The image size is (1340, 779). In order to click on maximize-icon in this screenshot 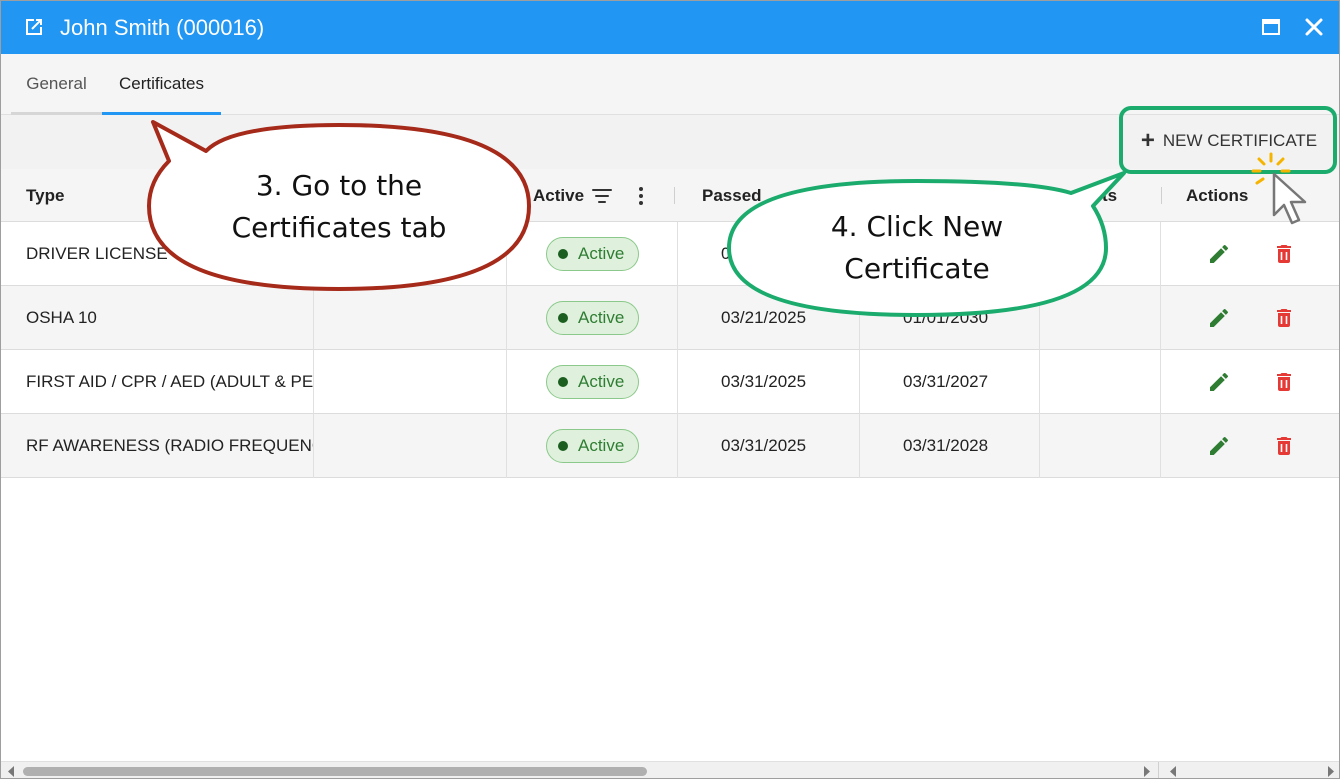, I will do `click(1271, 27)`.